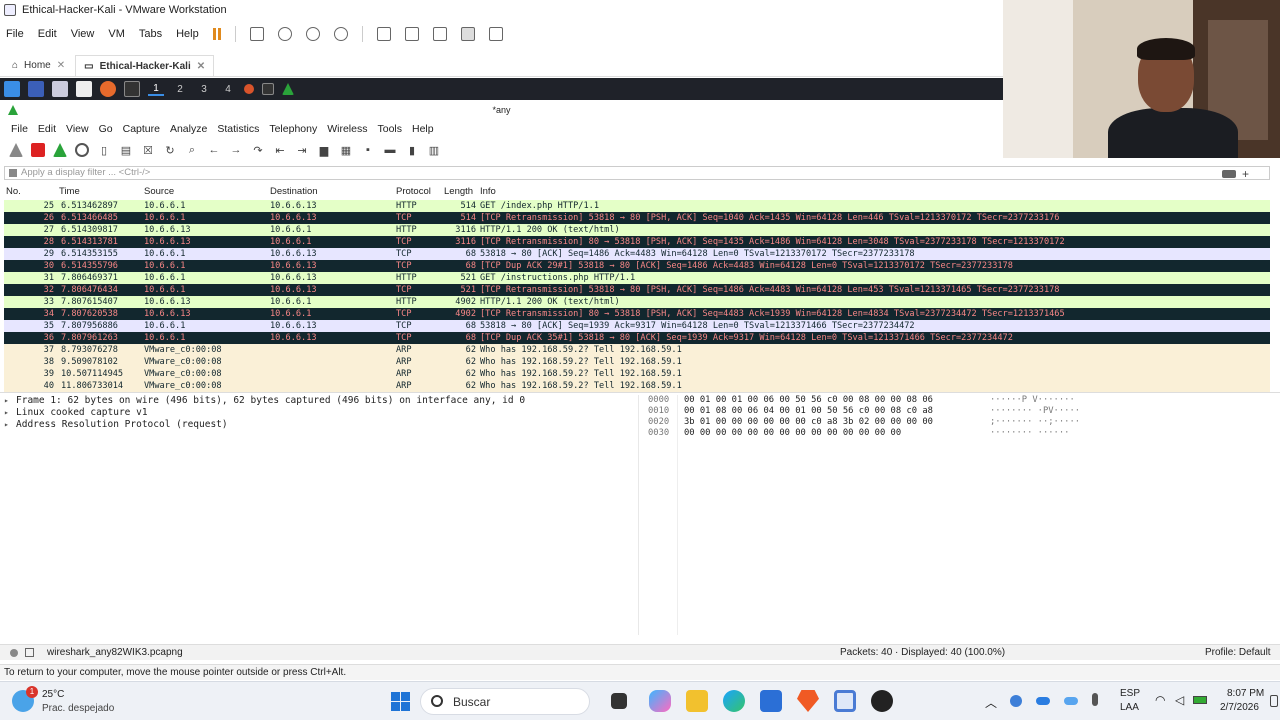 Image resolution: width=1280 pixels, height=721 pixels. Describe the element at coordinates (228, 89) in the screenshot. I see `workspace-4: 4` at that location.